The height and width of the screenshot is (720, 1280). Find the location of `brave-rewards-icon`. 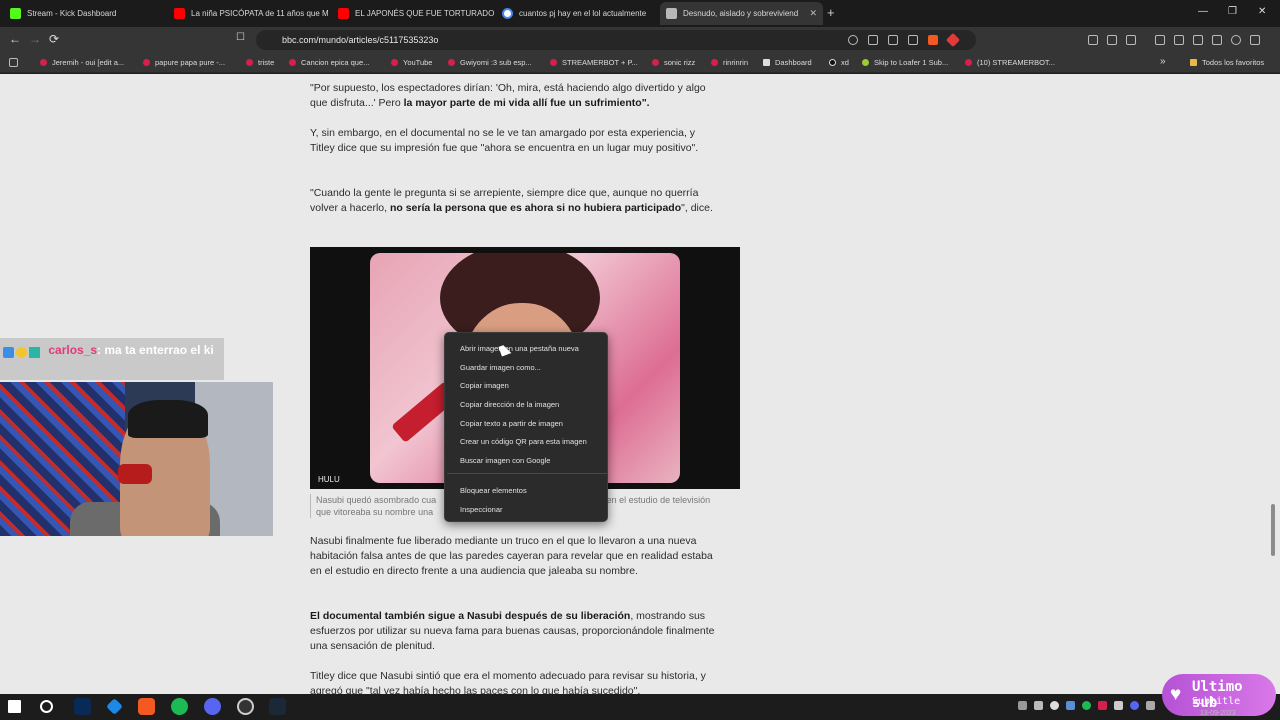

brave-rewards-icon is located at coordinates (953, 40).